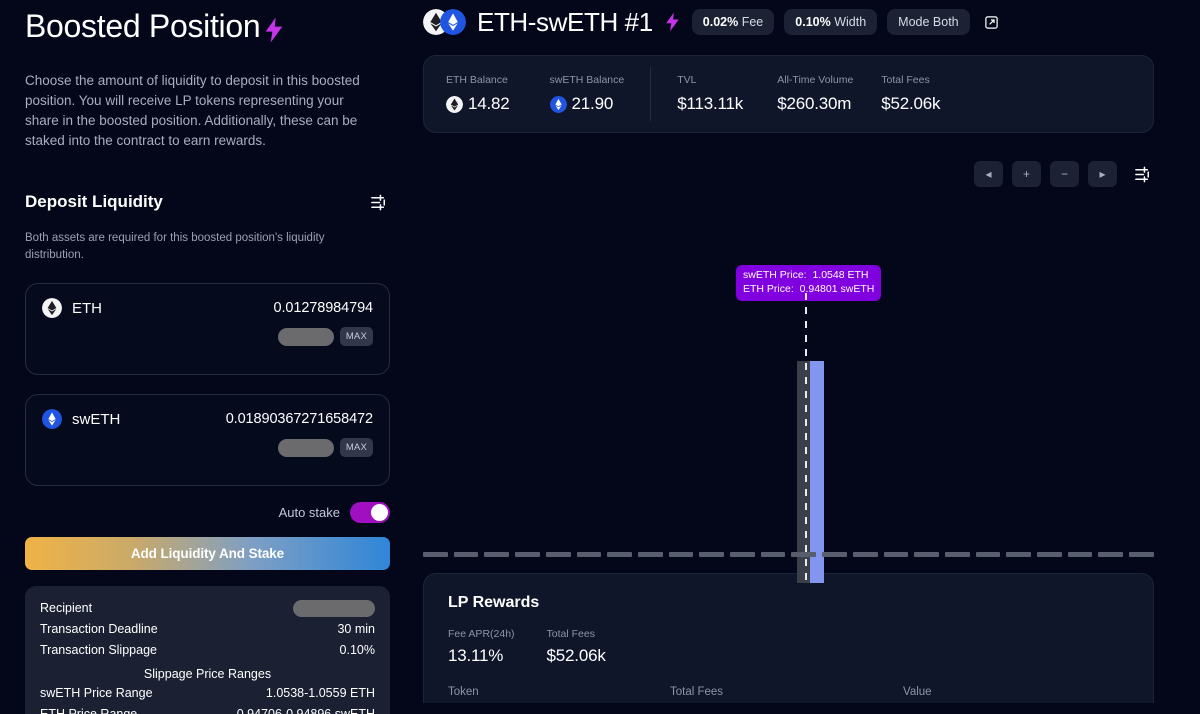 The image size is (1200, 714). Describe the element at coordinates (988, 174) in the screenshot. I see `pan-left-button: ◂` at that location.